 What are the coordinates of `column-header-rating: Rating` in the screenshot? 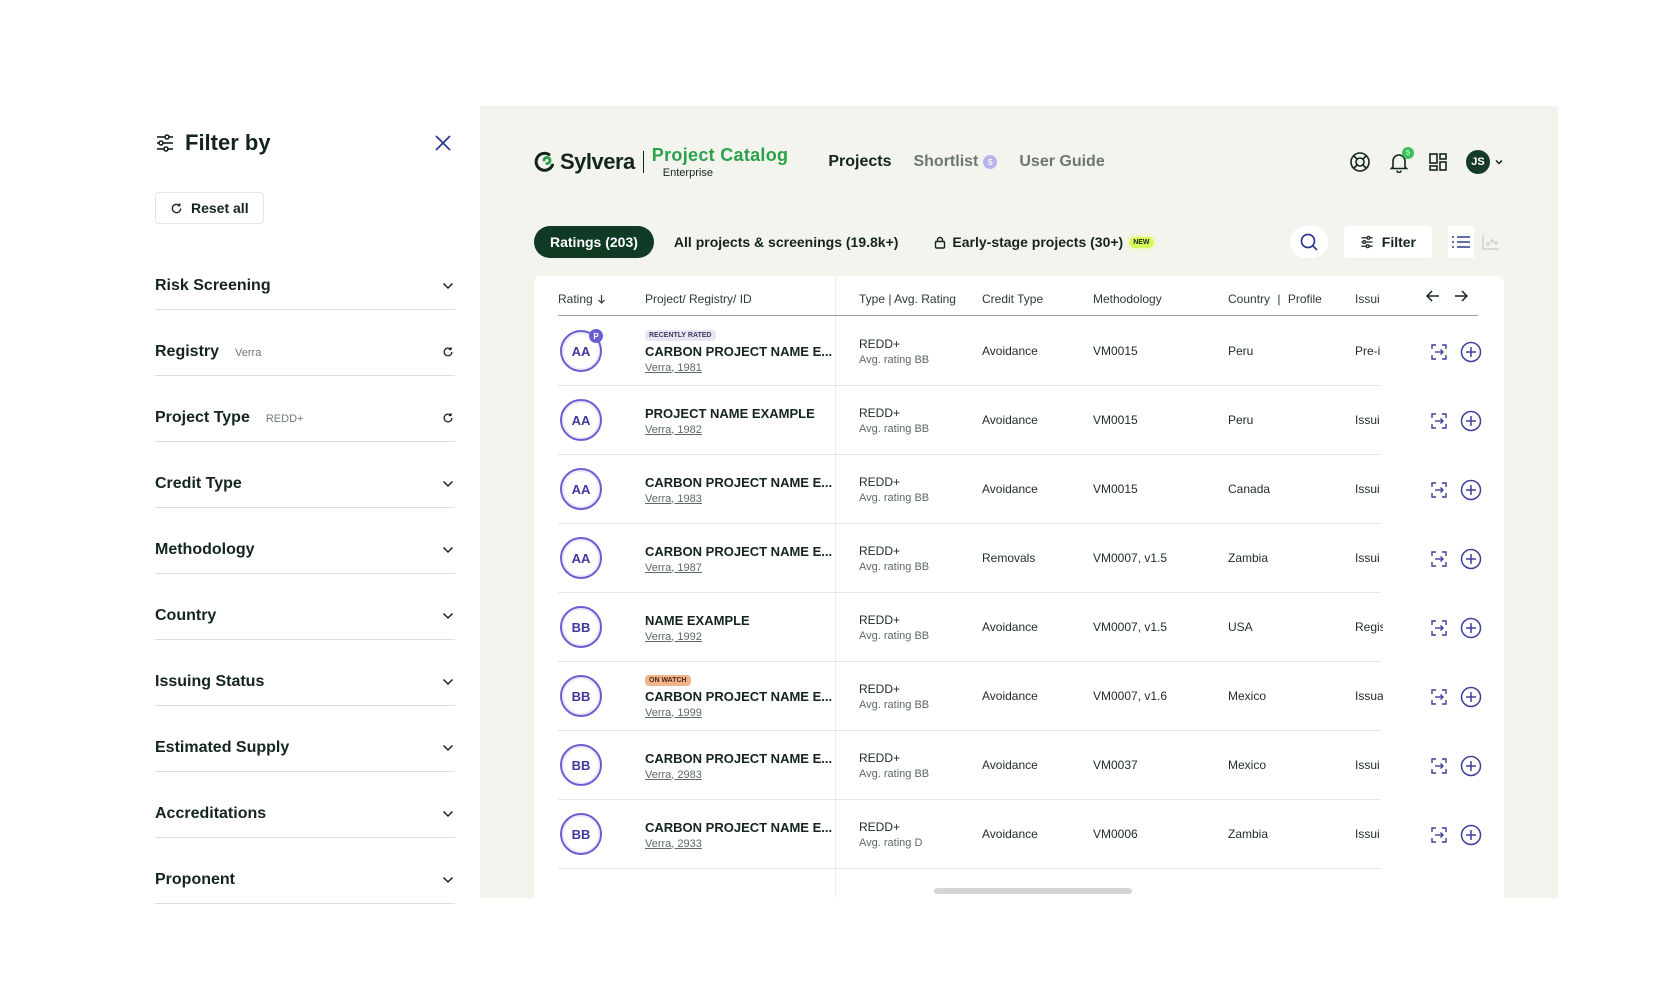 It's located at (582, 299).